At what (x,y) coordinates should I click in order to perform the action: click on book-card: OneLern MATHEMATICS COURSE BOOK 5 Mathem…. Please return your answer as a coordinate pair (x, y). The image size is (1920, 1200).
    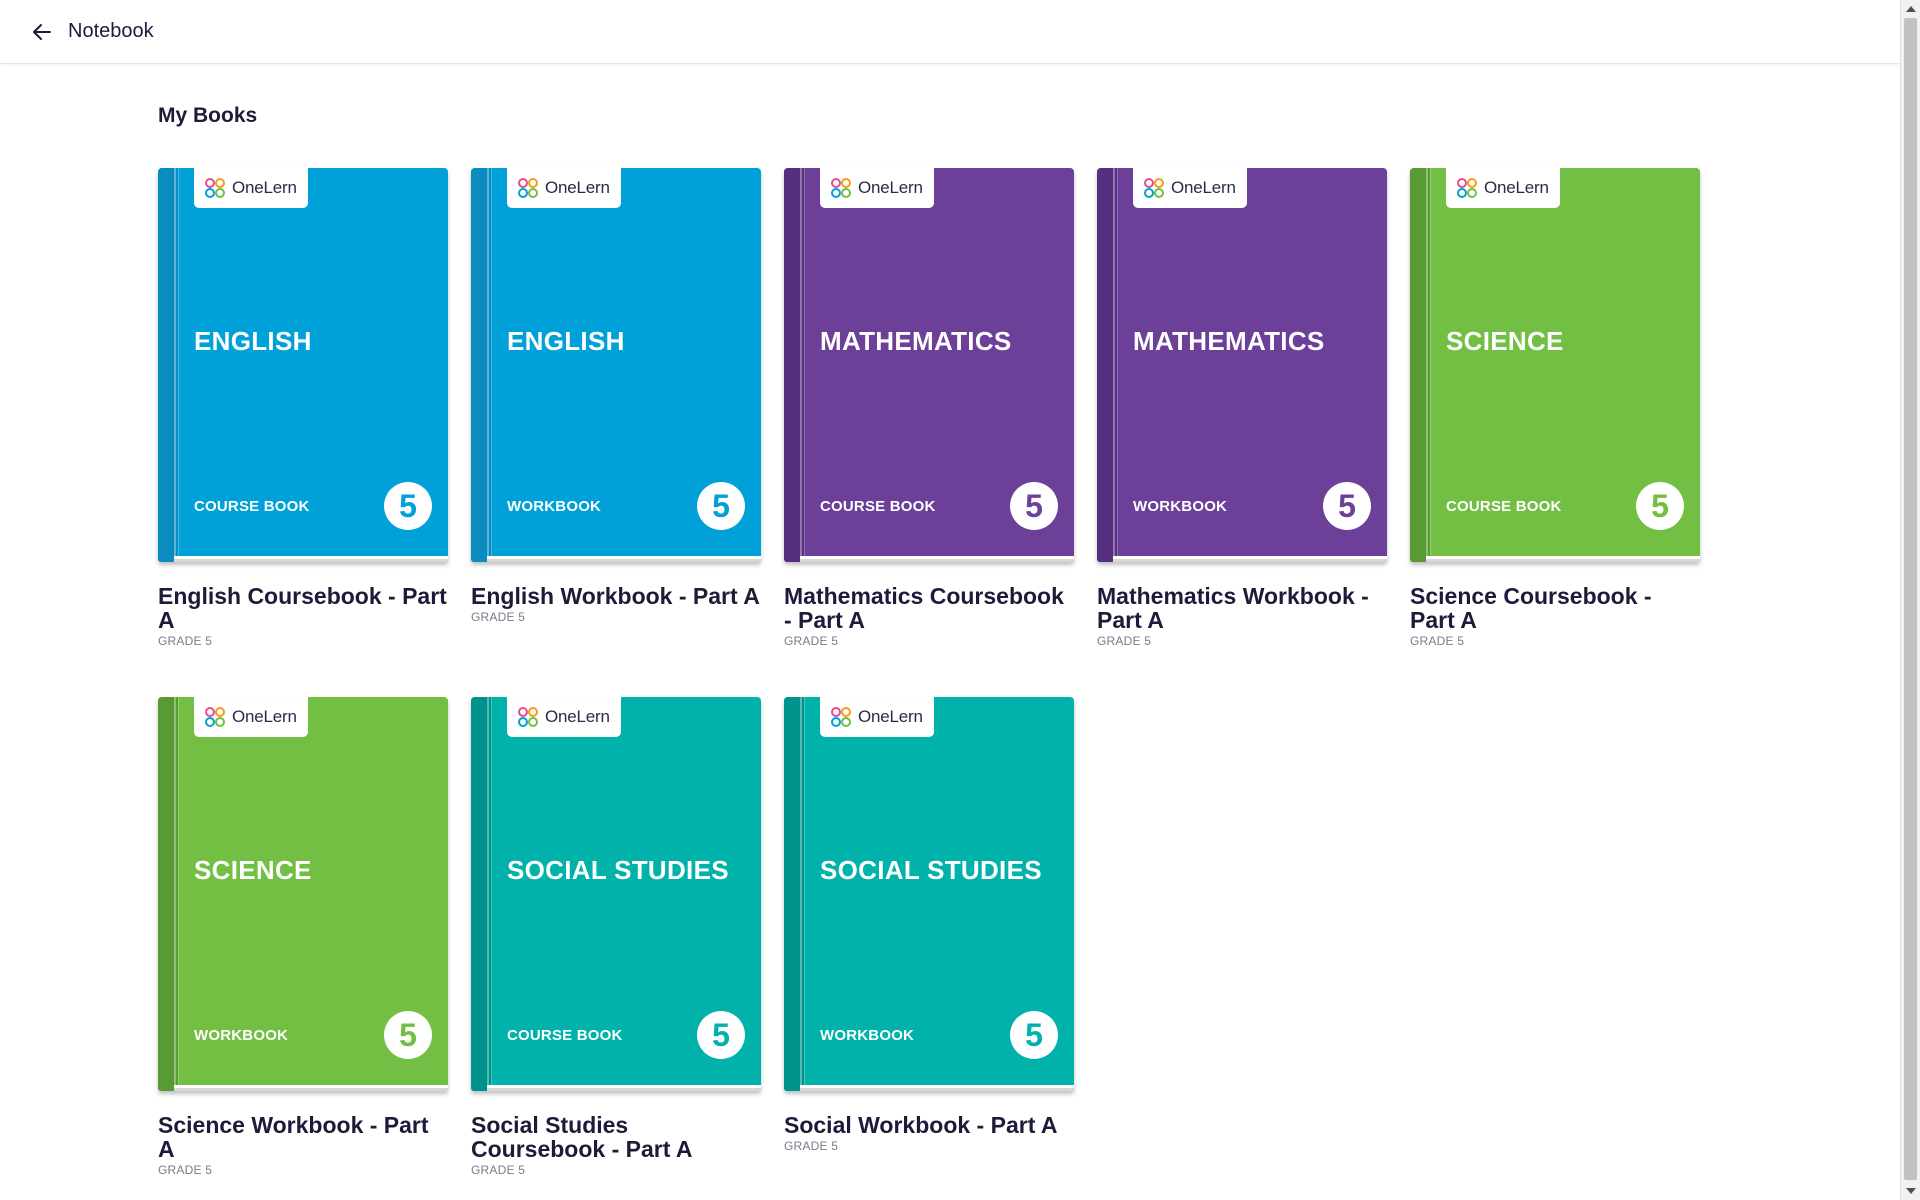
    Looking at the image, I should click on (929, 408).